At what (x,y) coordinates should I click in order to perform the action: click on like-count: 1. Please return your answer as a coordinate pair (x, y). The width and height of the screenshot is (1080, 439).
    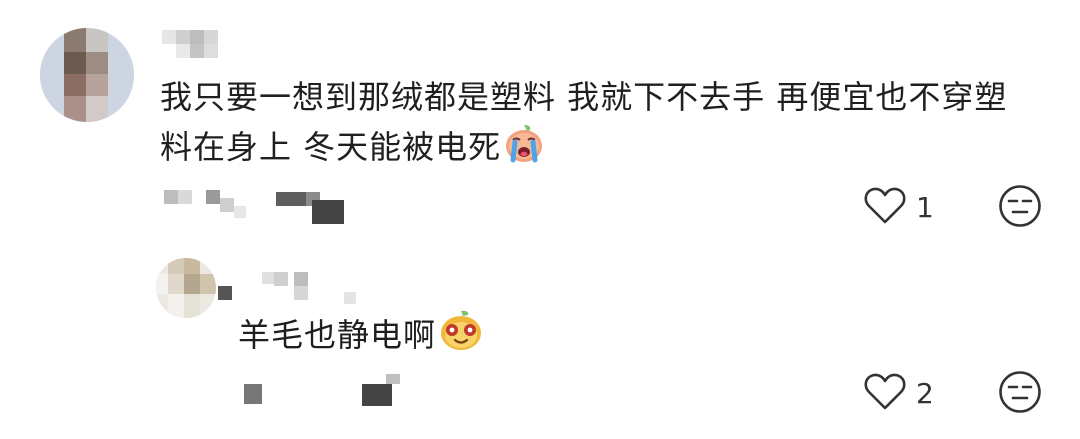
    Looking at the image, I should click on (925, 207).